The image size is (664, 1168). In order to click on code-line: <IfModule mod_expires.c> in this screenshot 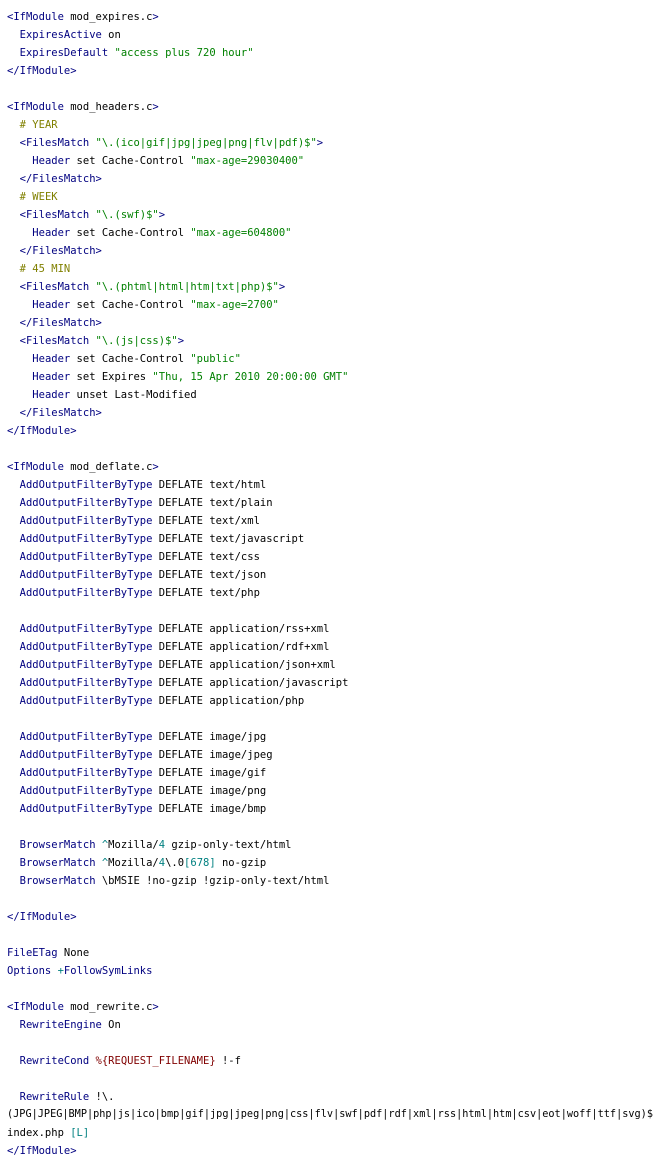, I will do `click(332, 17)`.